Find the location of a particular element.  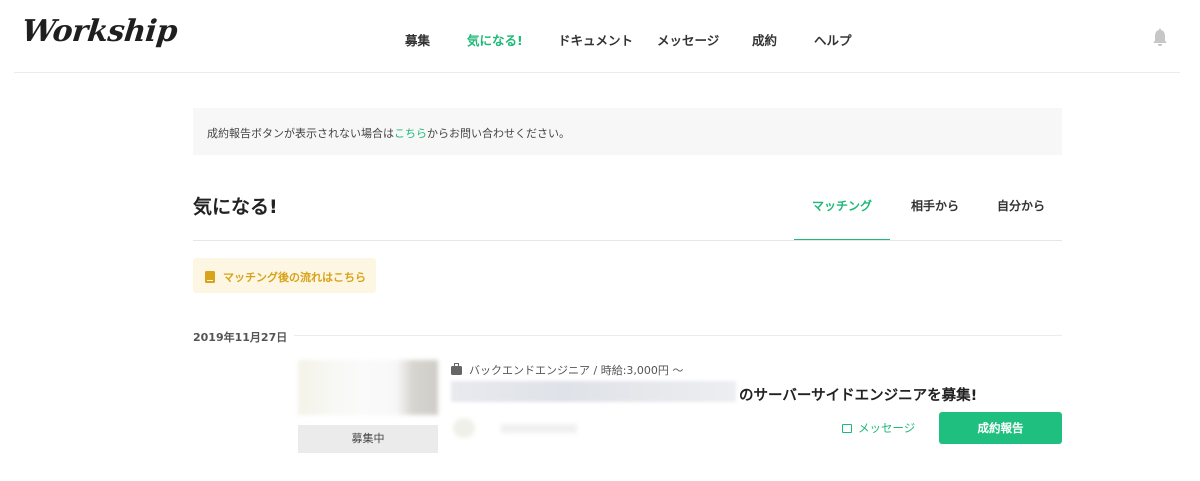

bell-icon is located at coordinates (1160, 38).